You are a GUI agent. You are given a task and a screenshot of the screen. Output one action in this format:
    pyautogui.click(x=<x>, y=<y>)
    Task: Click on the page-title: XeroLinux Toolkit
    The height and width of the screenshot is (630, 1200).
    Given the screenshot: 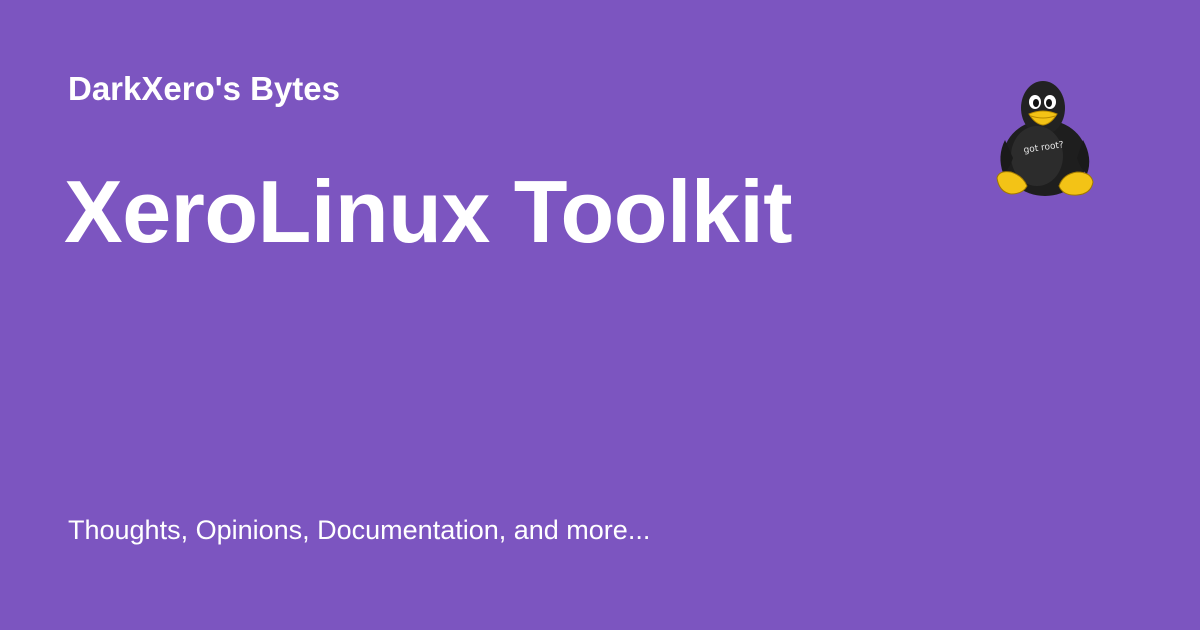 What is the action you would take?
    pyautogui.click(x=428, y=211)
    